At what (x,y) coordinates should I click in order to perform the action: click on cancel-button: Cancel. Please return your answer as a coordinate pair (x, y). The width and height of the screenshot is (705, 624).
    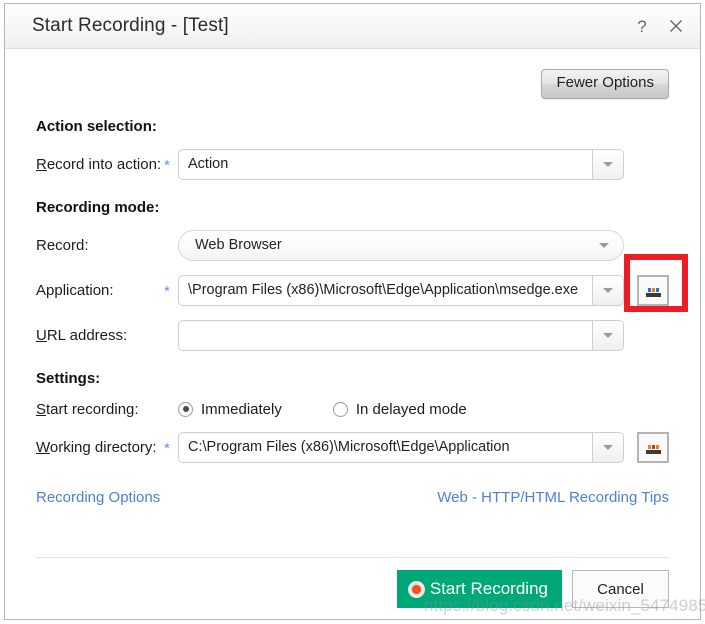
    Looking at the image, I should click on (620, 589).